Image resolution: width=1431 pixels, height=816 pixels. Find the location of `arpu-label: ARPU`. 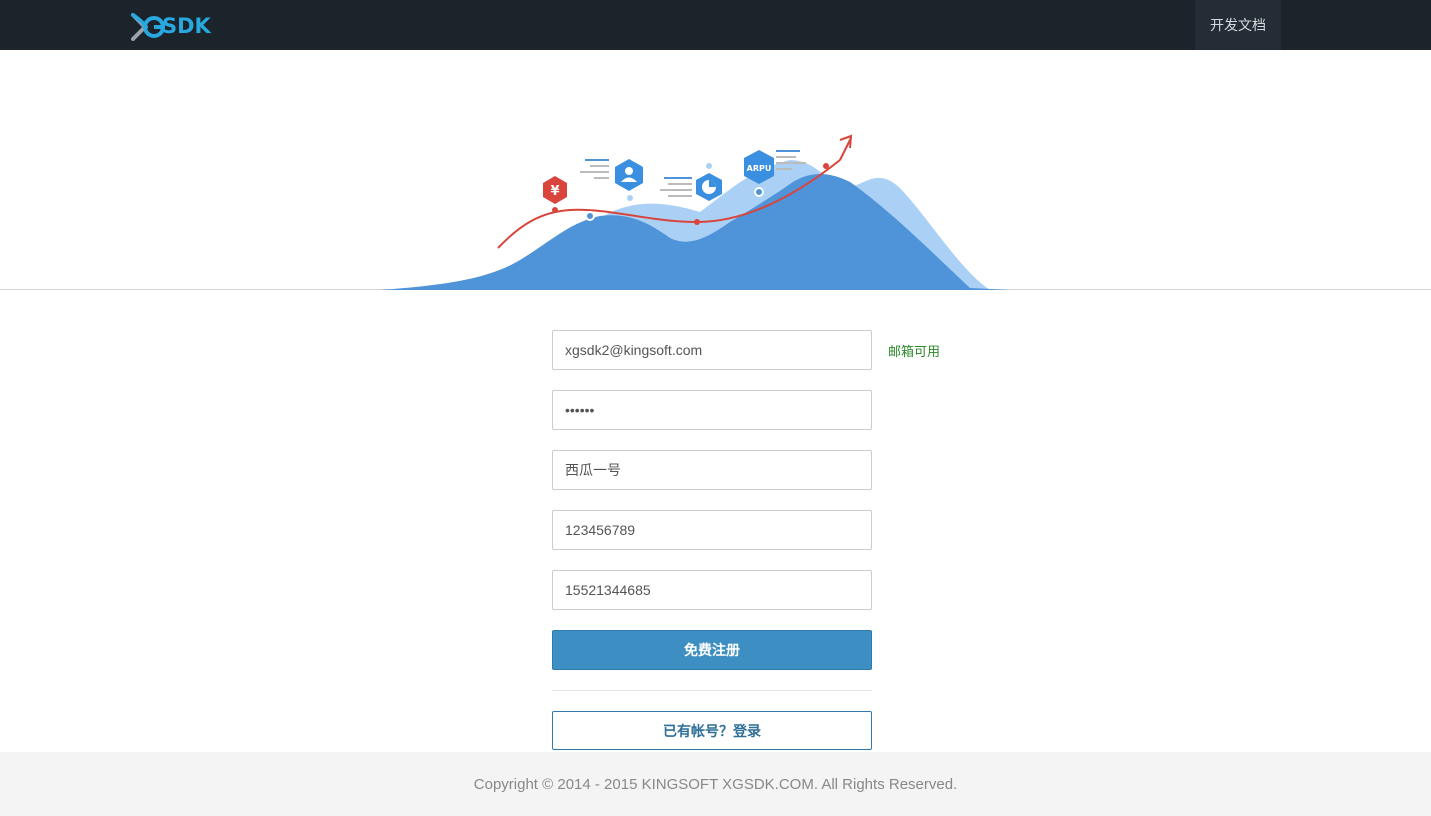

arpu-label: ARPU is located at coordinates (759, 168).